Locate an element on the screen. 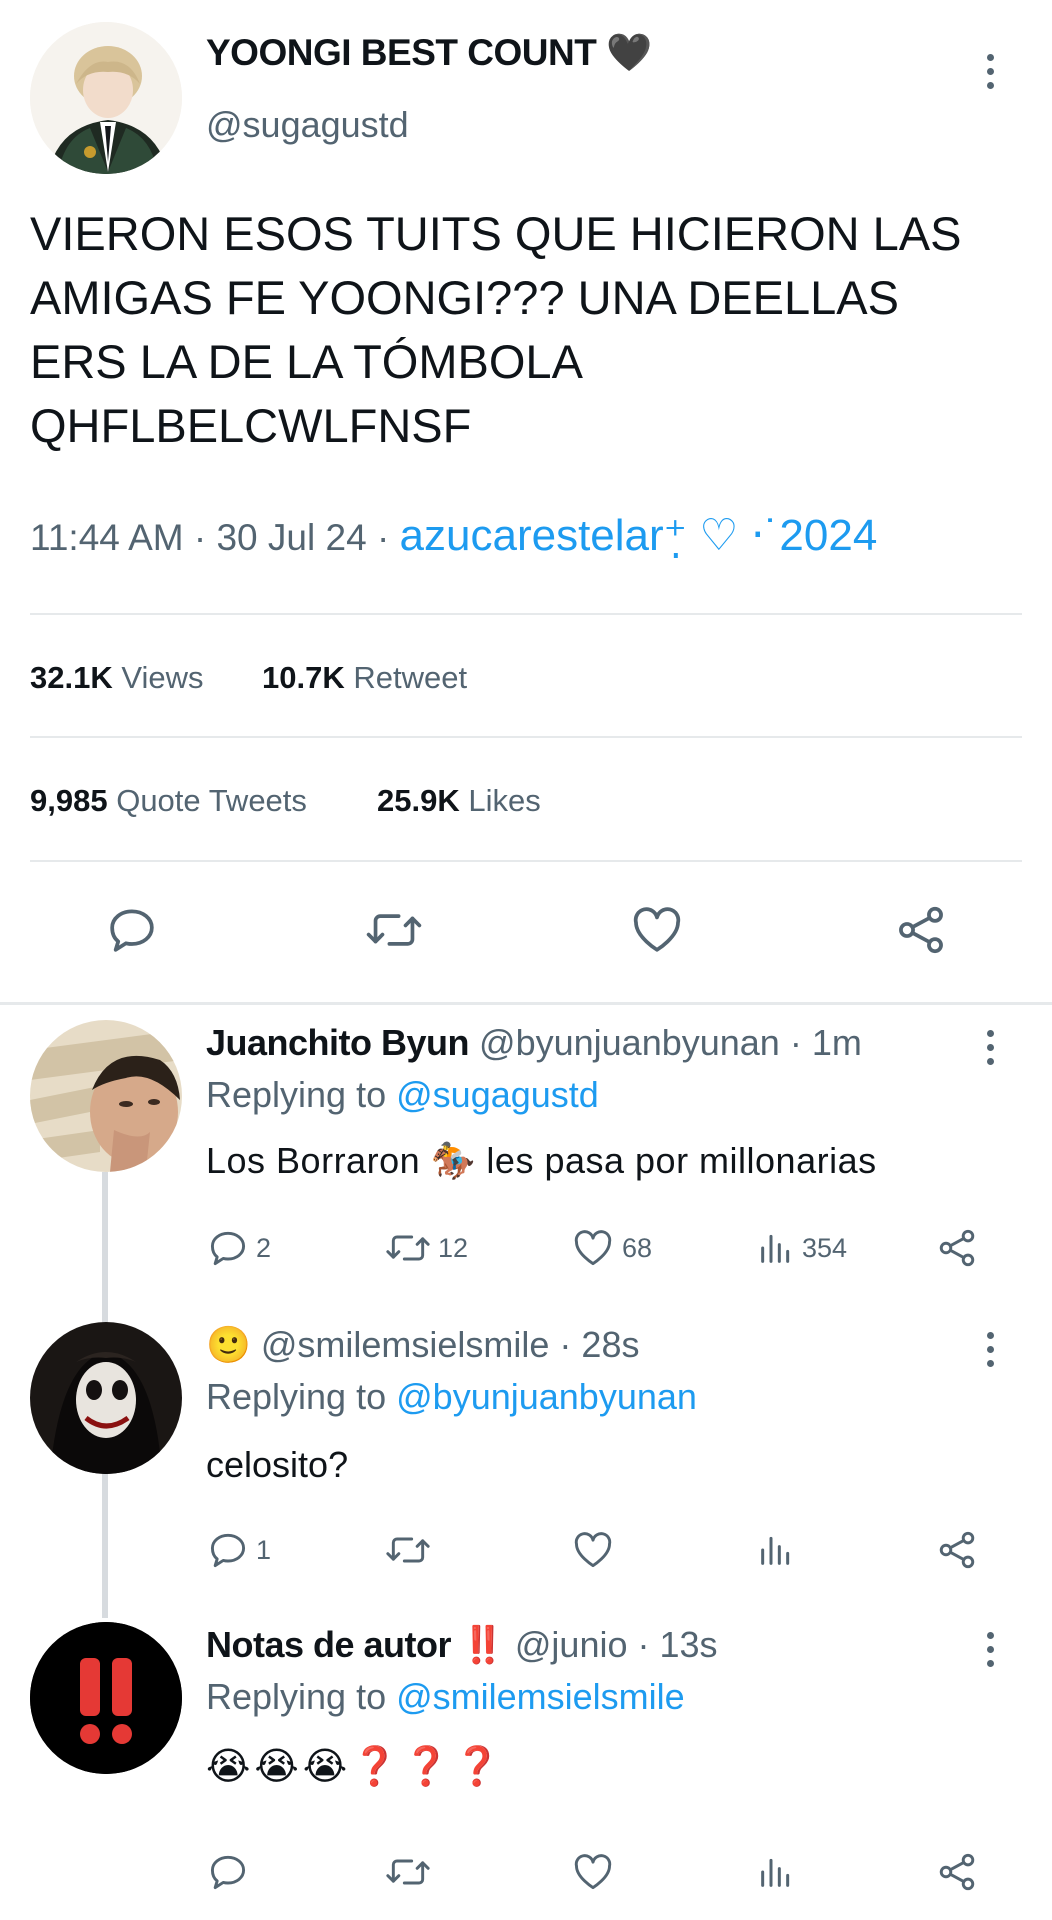 The width and height of the screenshot is (1052, 1920). tweet-text-line: ERS LA DE LA TÓMBOLA is located at coordinates (306, 361).